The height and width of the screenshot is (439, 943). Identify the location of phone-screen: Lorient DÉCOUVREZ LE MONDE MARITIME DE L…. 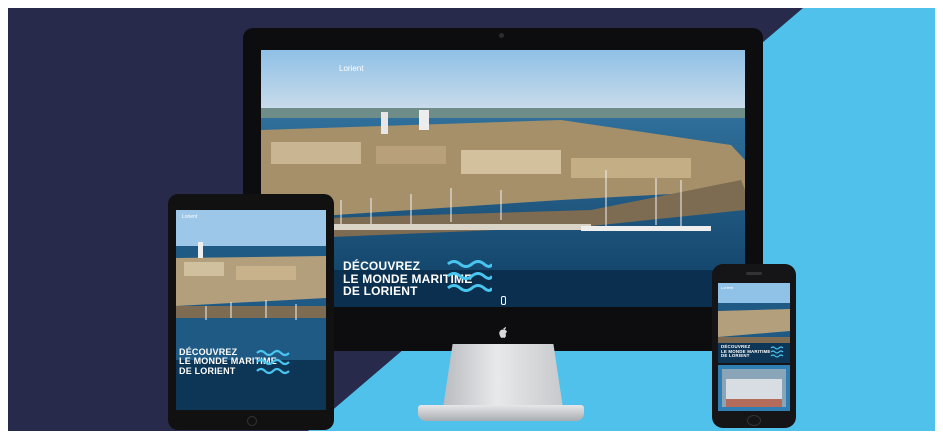
(754, 347).